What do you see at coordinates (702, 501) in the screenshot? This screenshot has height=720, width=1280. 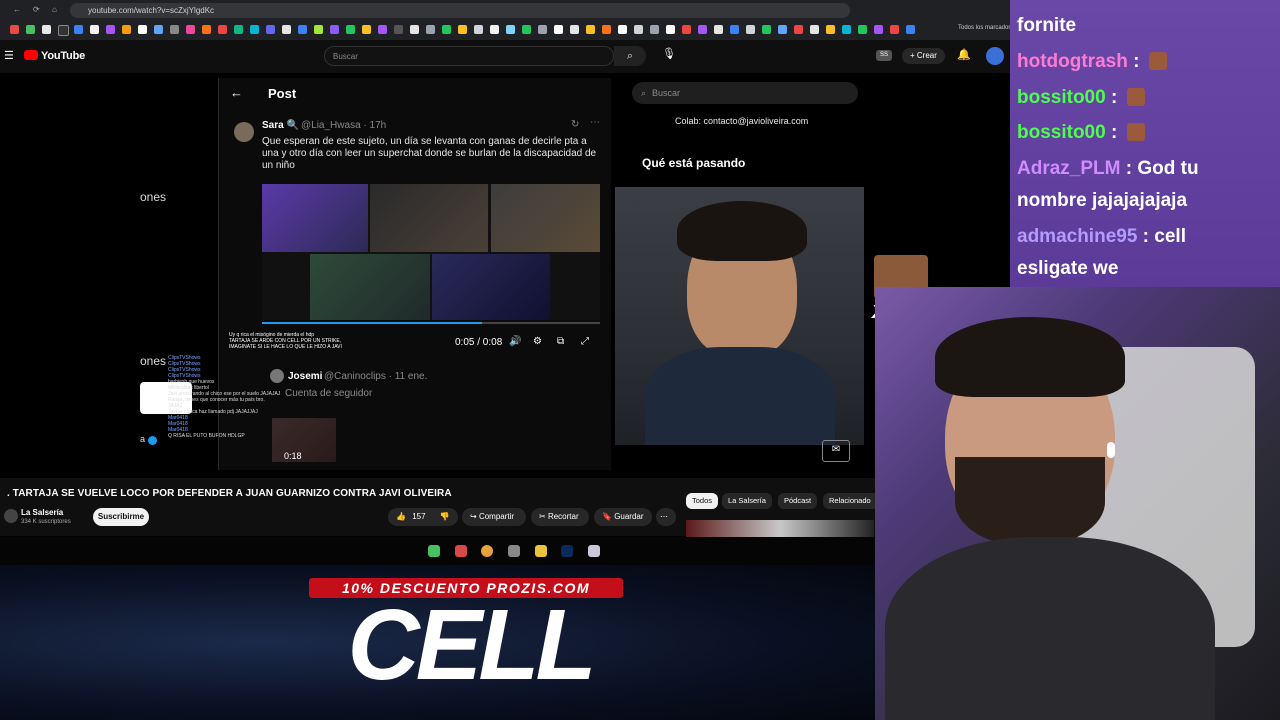 I see `chip-all: Todos` at bounding box center [702, 501].